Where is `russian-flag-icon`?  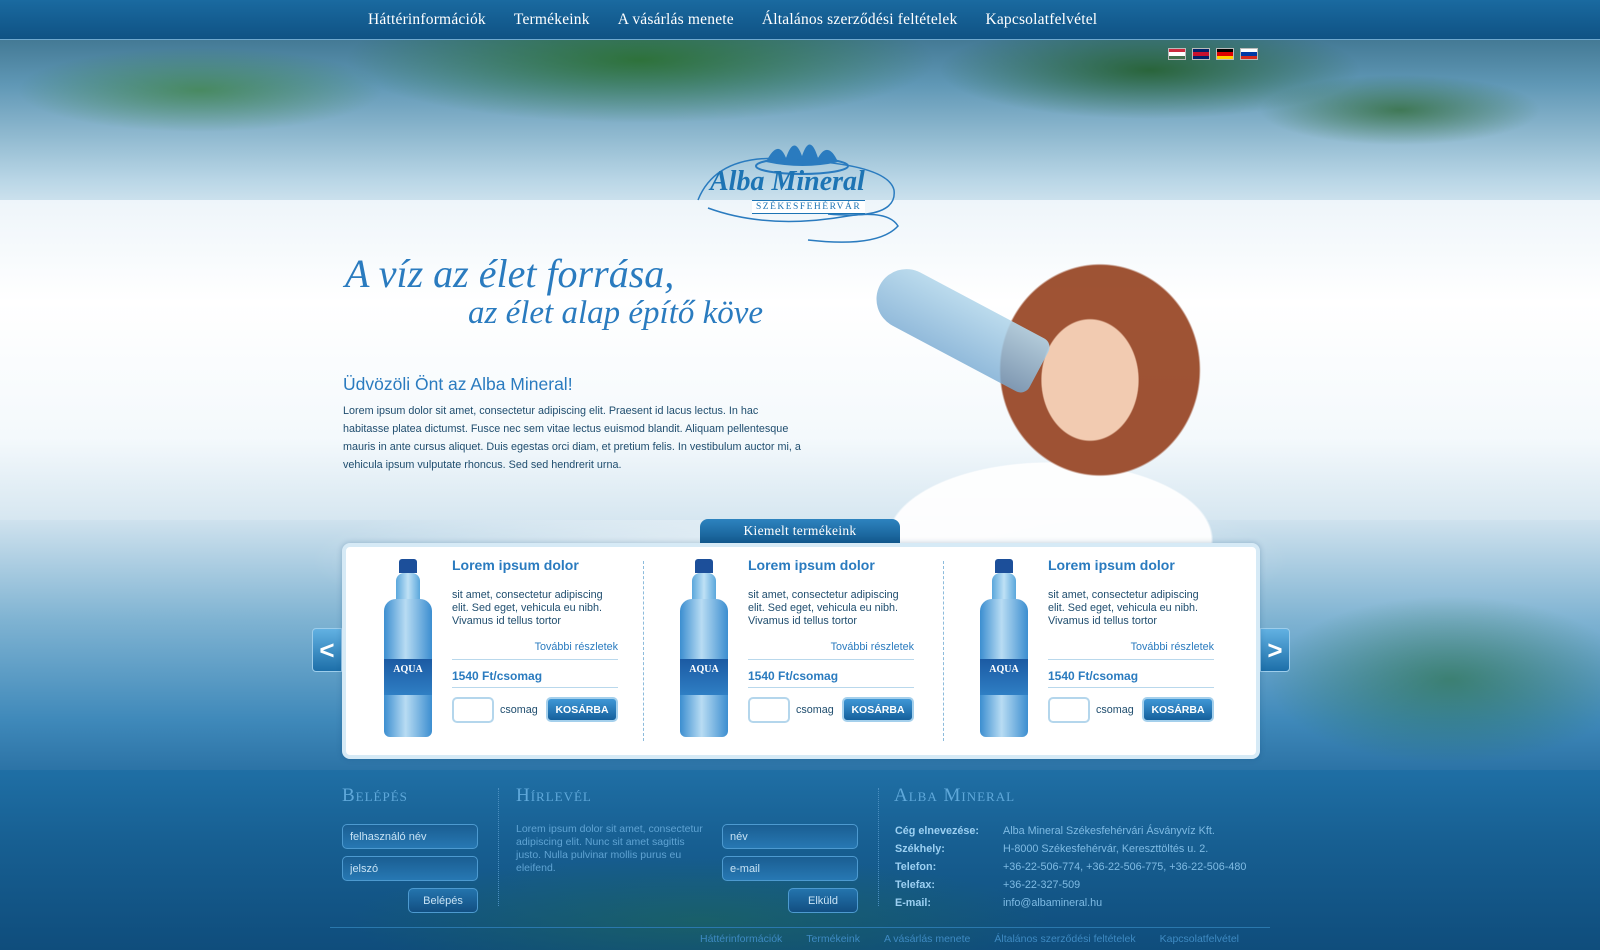
russian-flag-icon is located at coordinates (1249, 54).